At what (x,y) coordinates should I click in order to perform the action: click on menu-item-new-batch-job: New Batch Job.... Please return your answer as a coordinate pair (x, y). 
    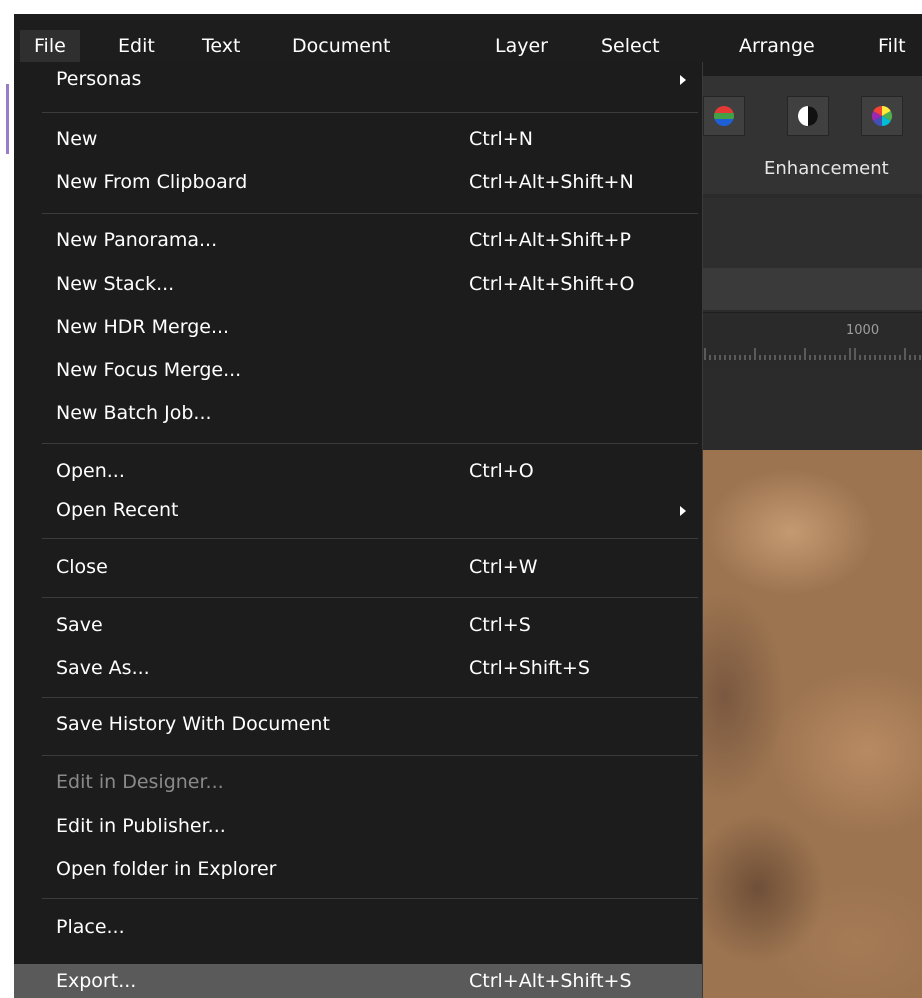
    Looking at the image, I should click on (358, 413).